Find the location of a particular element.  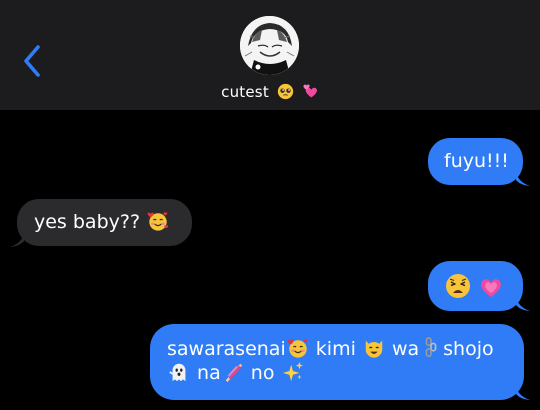

contact-name-text: cutest is located at coordinates (245, 92).